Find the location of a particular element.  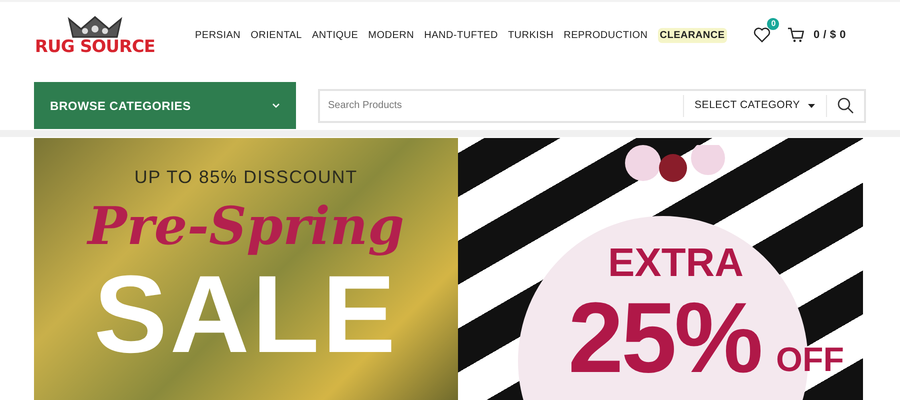

browse-categories-button: BROWSE CATEGORIES is located at coordinates (165, 105).